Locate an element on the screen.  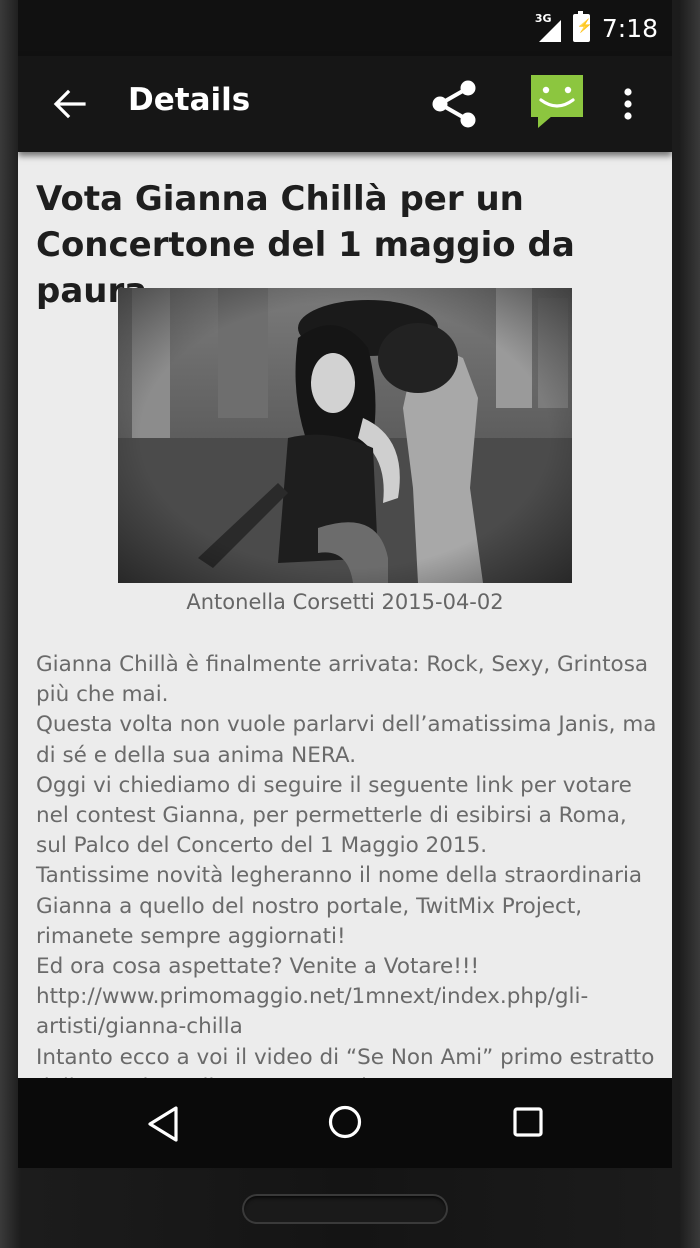
clock: 7:18 is located at coordinates (629, 28).